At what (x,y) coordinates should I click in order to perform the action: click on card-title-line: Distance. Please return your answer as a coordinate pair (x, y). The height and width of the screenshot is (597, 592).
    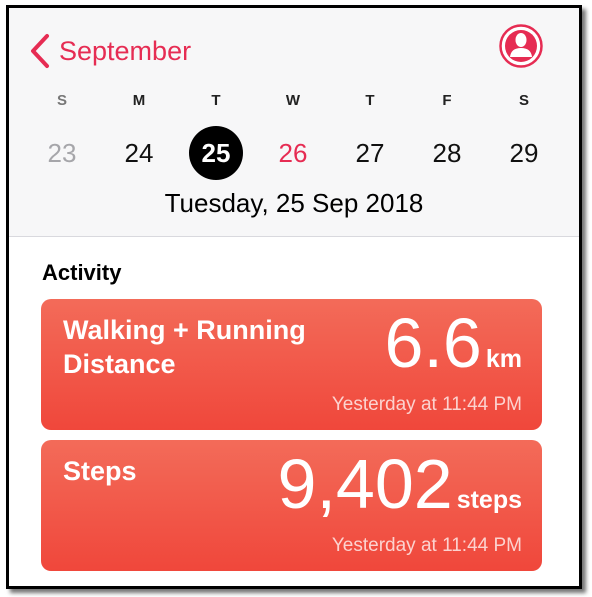
    Looking at the image, I should click on (119, 364).